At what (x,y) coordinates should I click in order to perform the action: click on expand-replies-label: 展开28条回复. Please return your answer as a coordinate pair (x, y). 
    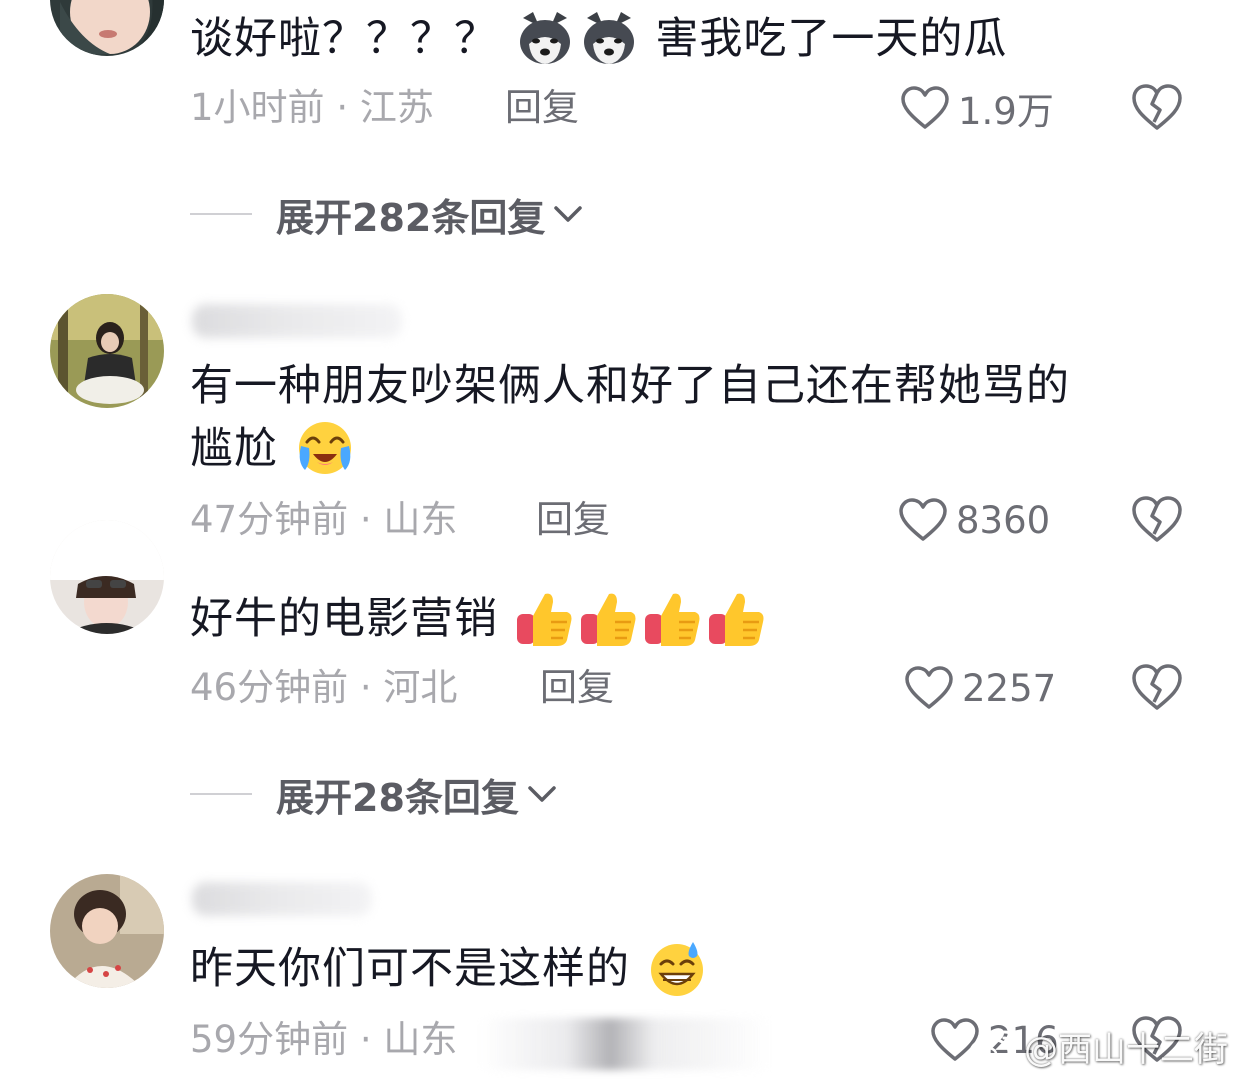
    Looking at the image, I should click on (397, 797).